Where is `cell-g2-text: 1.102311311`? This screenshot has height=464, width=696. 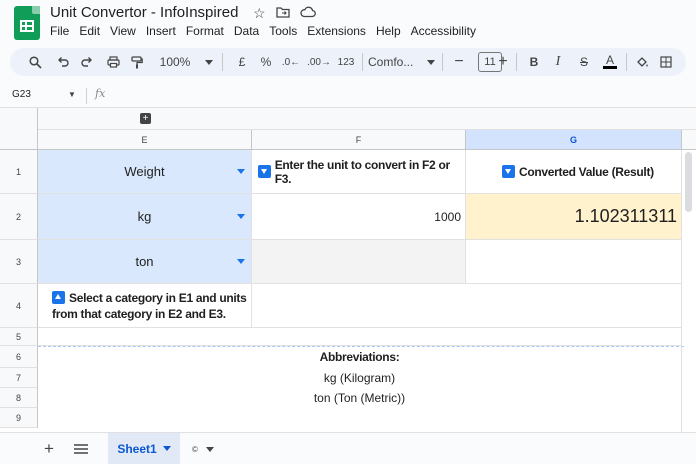
cell-g2-text: 1.102311311 is located at coordinates (625, 216).